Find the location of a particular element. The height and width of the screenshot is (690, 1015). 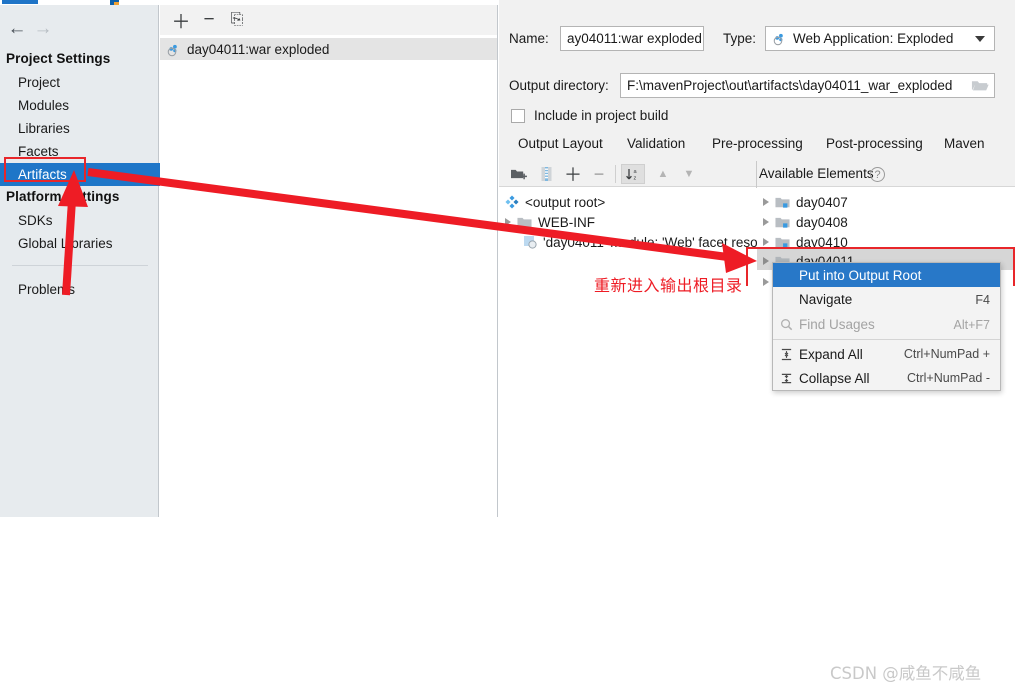

tree-row-label: day0408 is located at coordinates (822, 222).